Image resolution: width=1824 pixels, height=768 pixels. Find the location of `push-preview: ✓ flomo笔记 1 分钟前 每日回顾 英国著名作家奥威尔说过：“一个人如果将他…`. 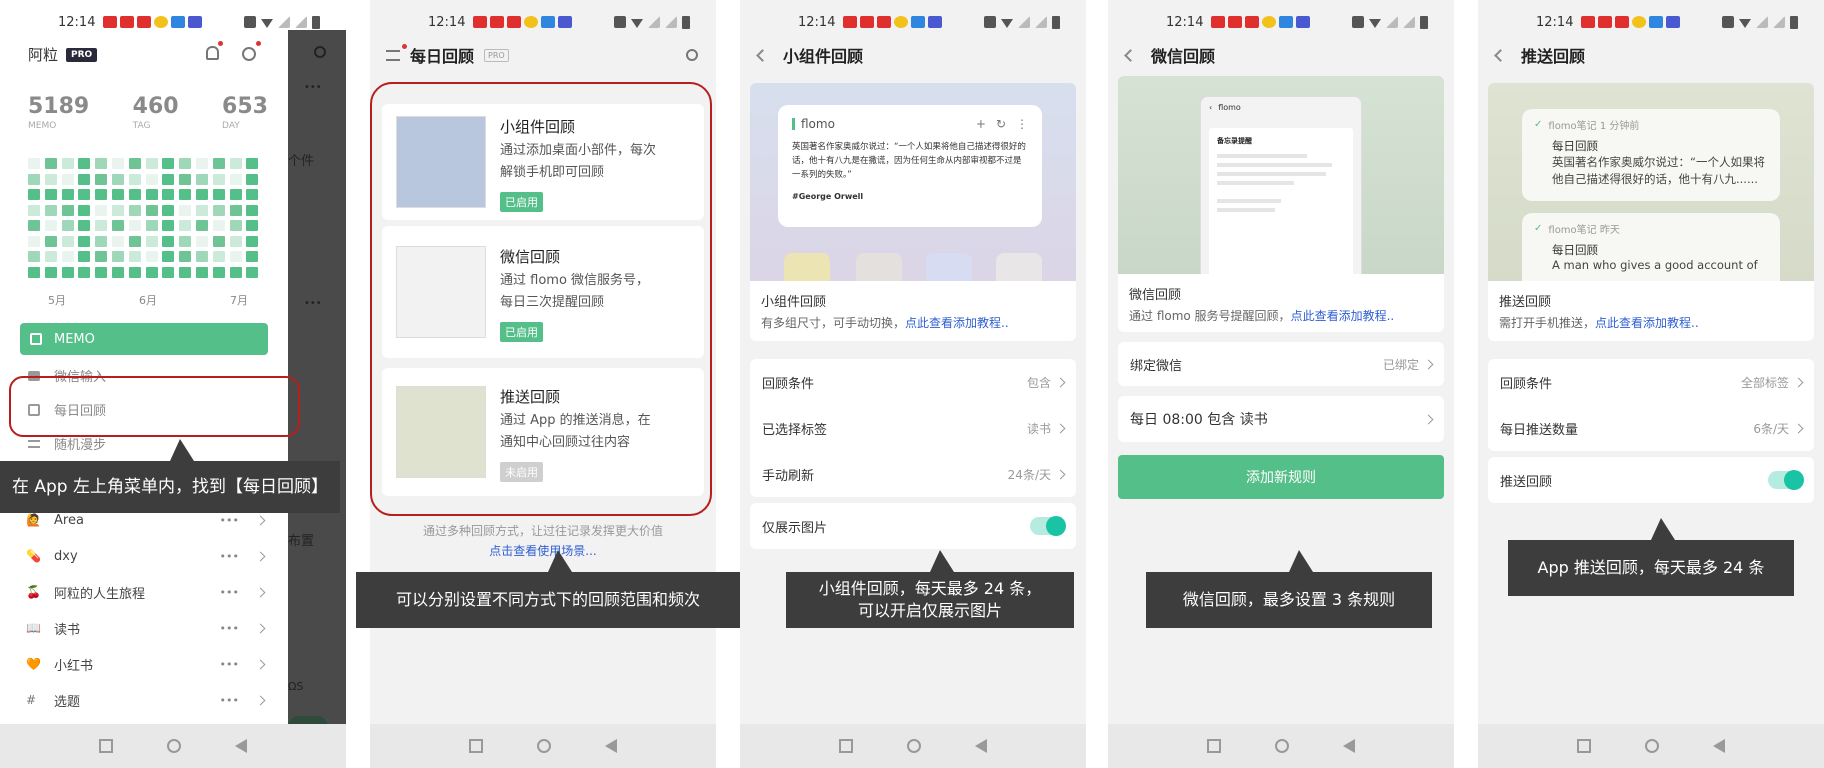

push-preview: ✓ flomo笔记 1 分钟前 每日回顾 英国著名作家奥威尔说过：“一个人如果将他… is located at coordinates (1651, 182).